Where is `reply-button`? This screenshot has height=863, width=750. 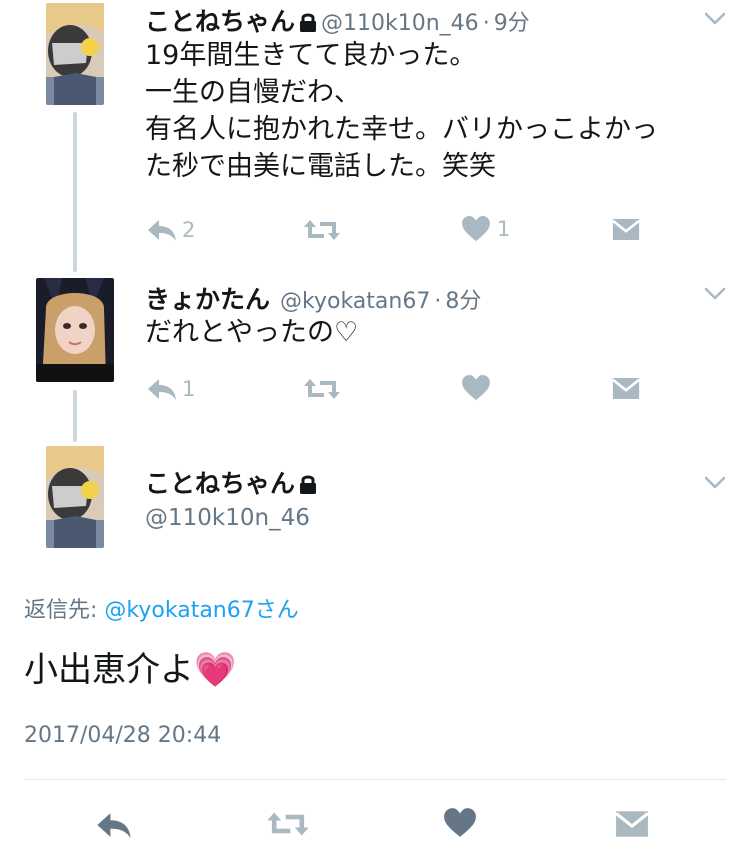 reply-button is located at coordinates (114, 825).